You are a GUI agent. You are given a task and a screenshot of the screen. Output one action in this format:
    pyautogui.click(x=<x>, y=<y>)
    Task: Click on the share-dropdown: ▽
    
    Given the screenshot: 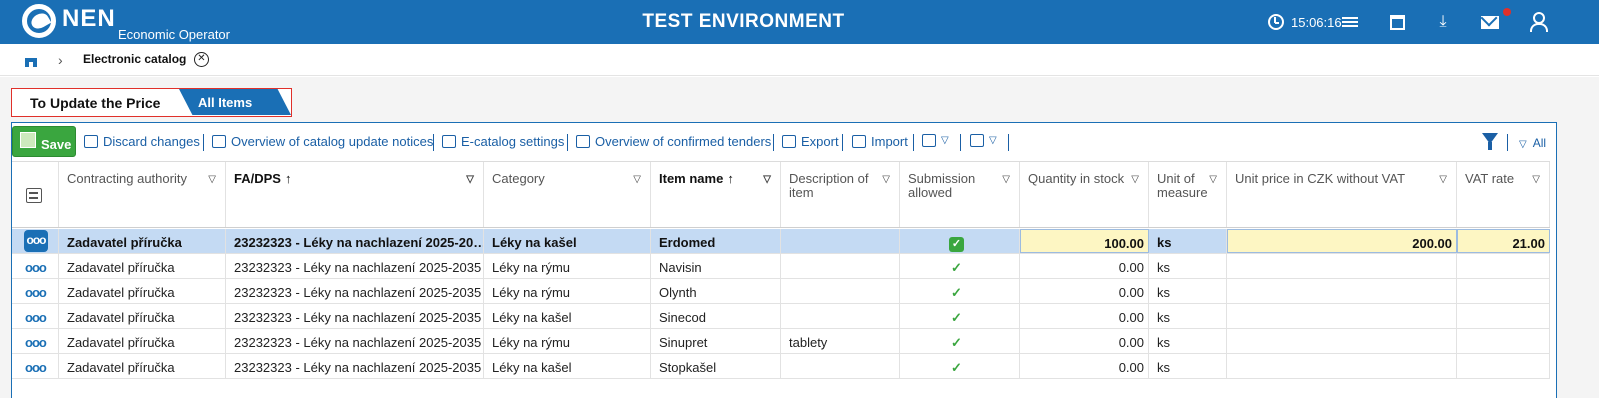 What is the action you would take?
    pyautogui.click(x=983, y=140)
    